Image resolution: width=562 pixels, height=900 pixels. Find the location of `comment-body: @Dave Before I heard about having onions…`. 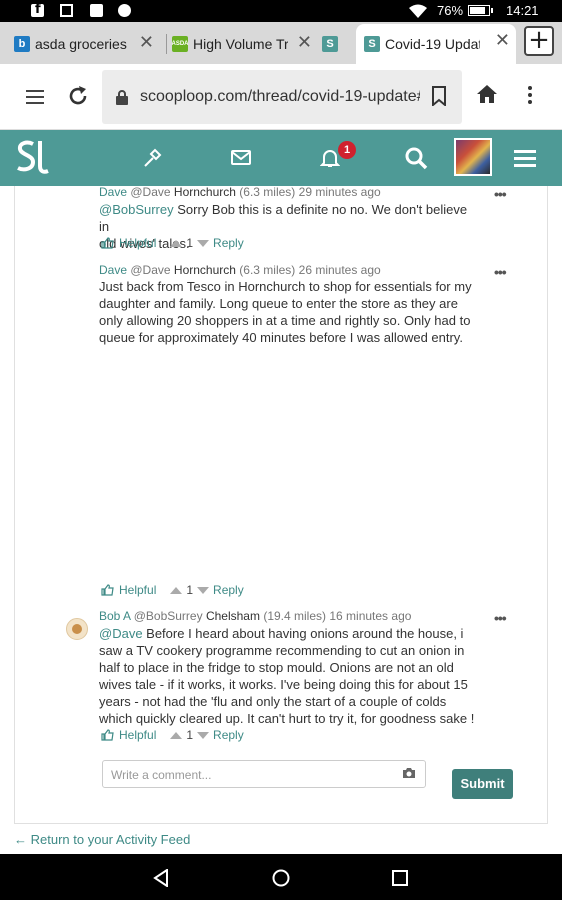

comment-body: @Dave Before I heard about having onions… is located at coordinates (289, 676).